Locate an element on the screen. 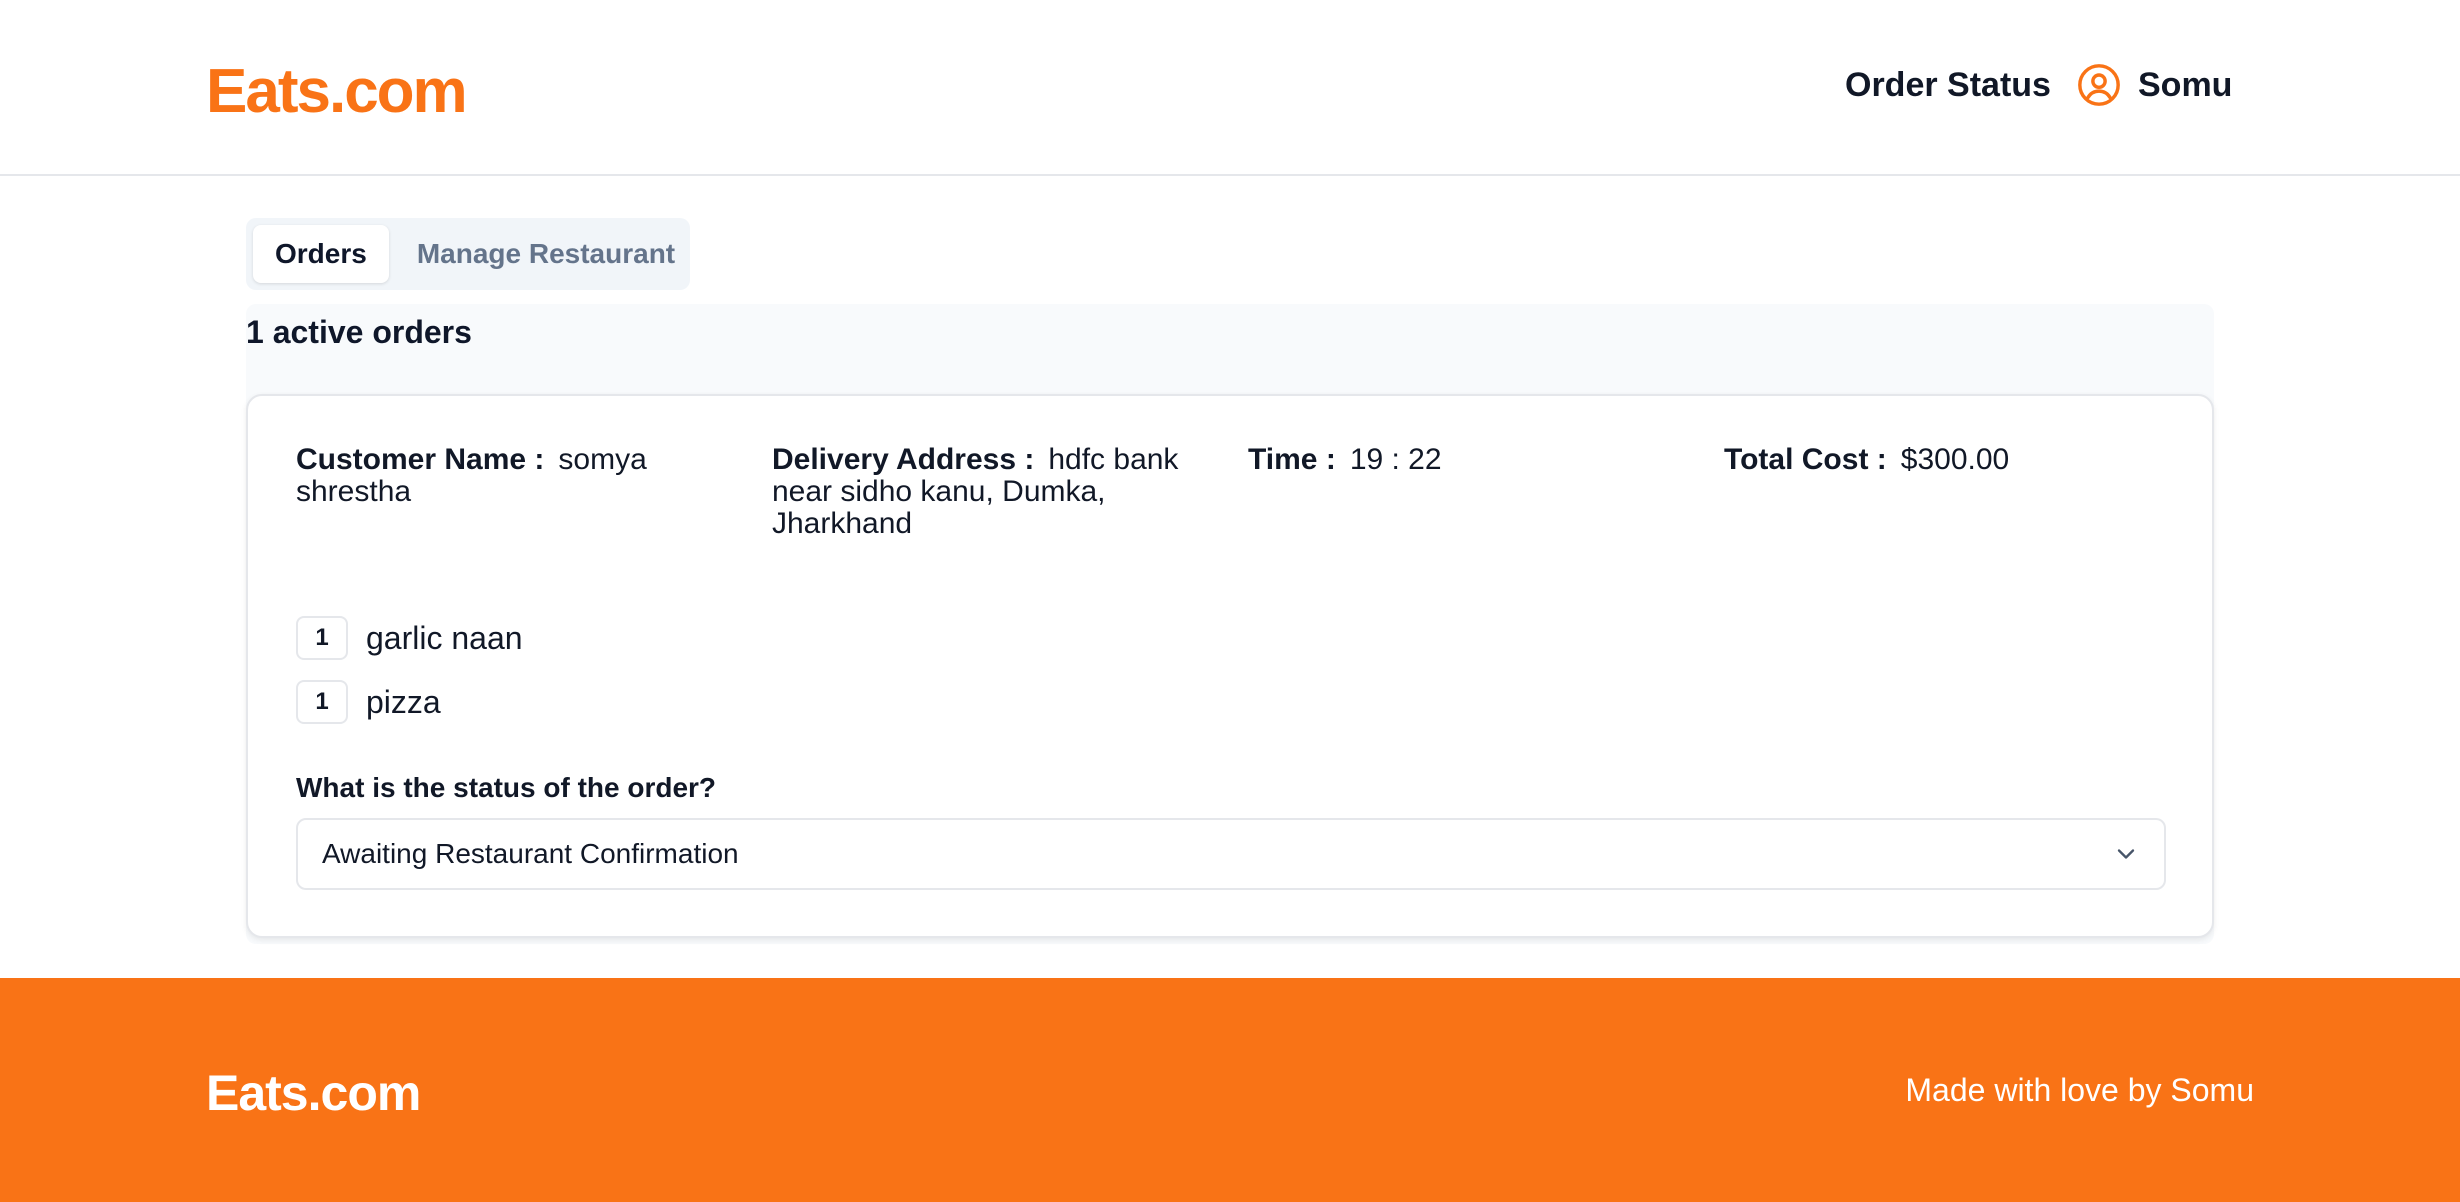  site-logo: Eats.com is located at coordinates (337, 91).